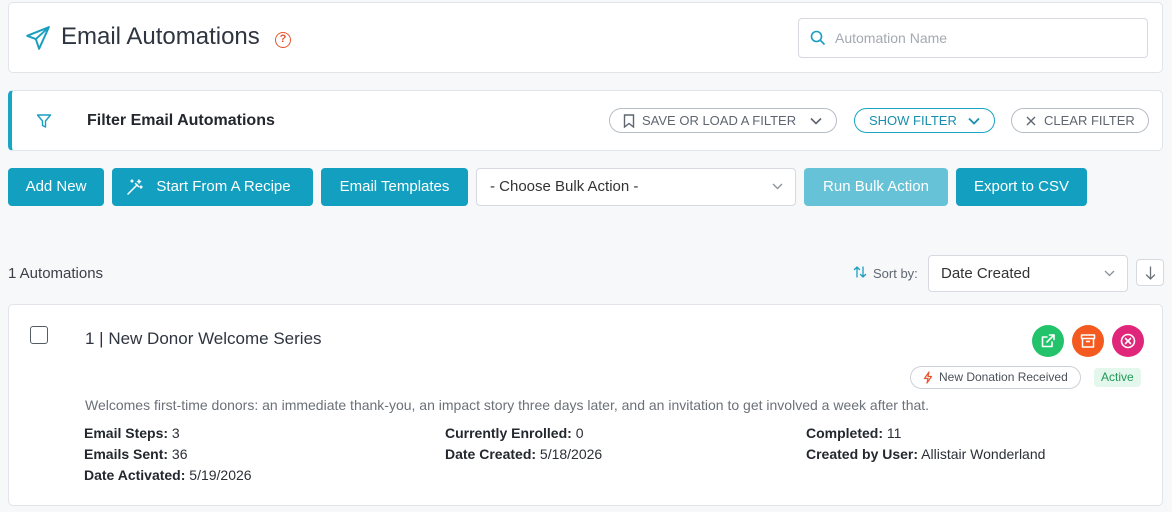  I want to click on page-title: Email Automations, so click(160, 36).